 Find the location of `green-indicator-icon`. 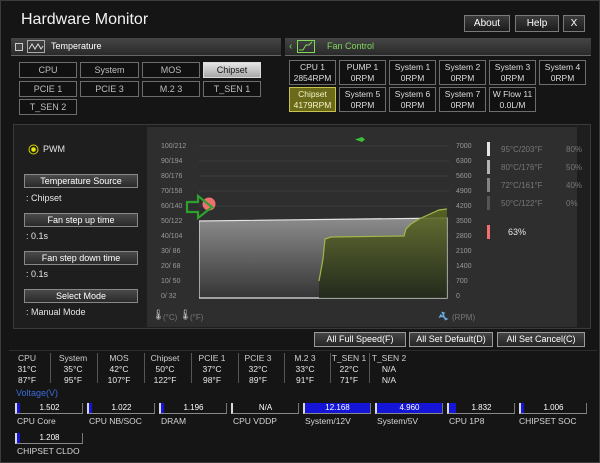

green-indicator-icon is located at coordinates (360, 139).